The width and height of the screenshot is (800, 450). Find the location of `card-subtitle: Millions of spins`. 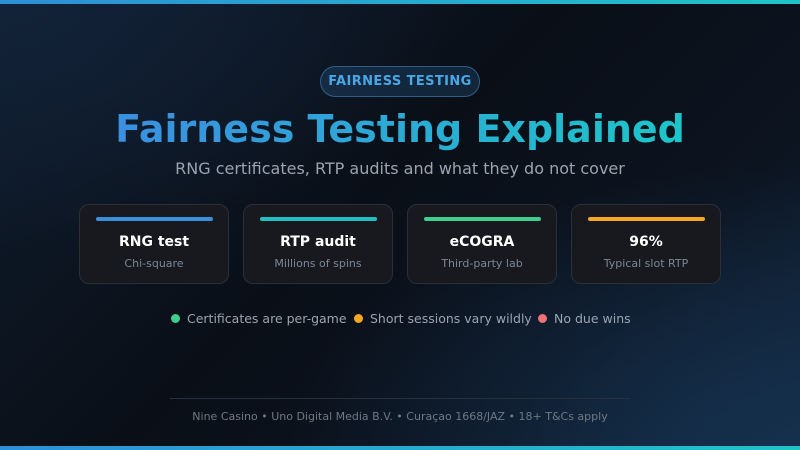

card-subtitle: Millions of spins is located at coordinates (318, 263).